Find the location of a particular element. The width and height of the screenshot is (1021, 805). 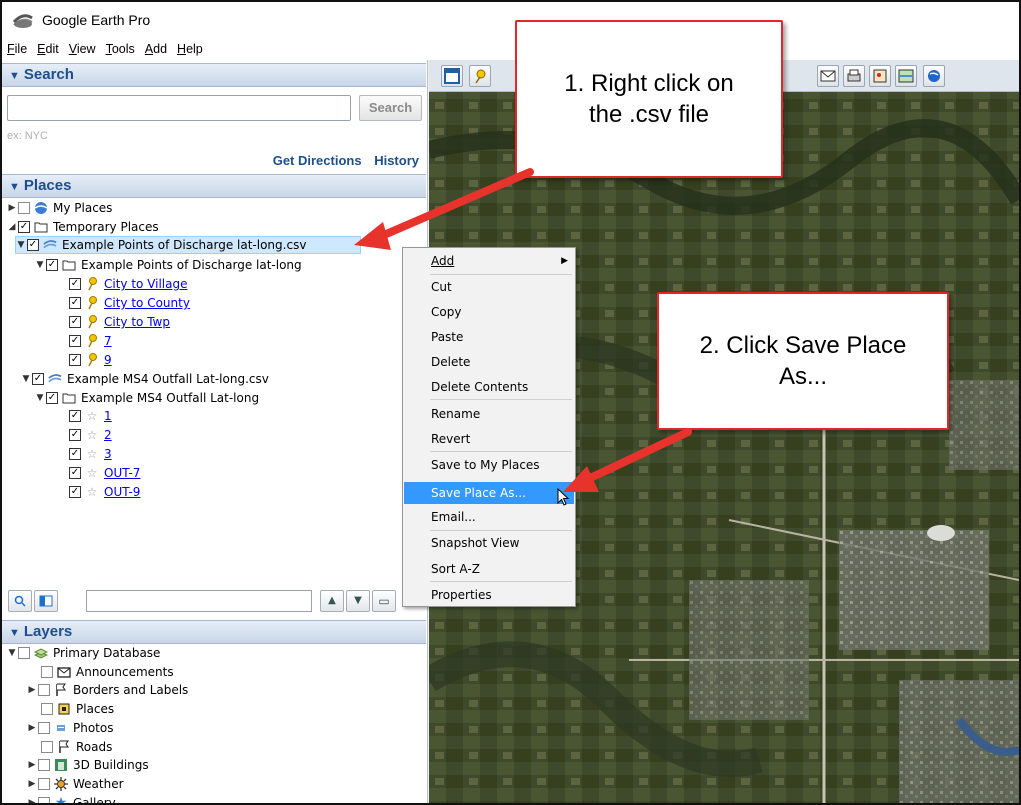

move-up-button: ▲ is located at coordinates (332, 601).